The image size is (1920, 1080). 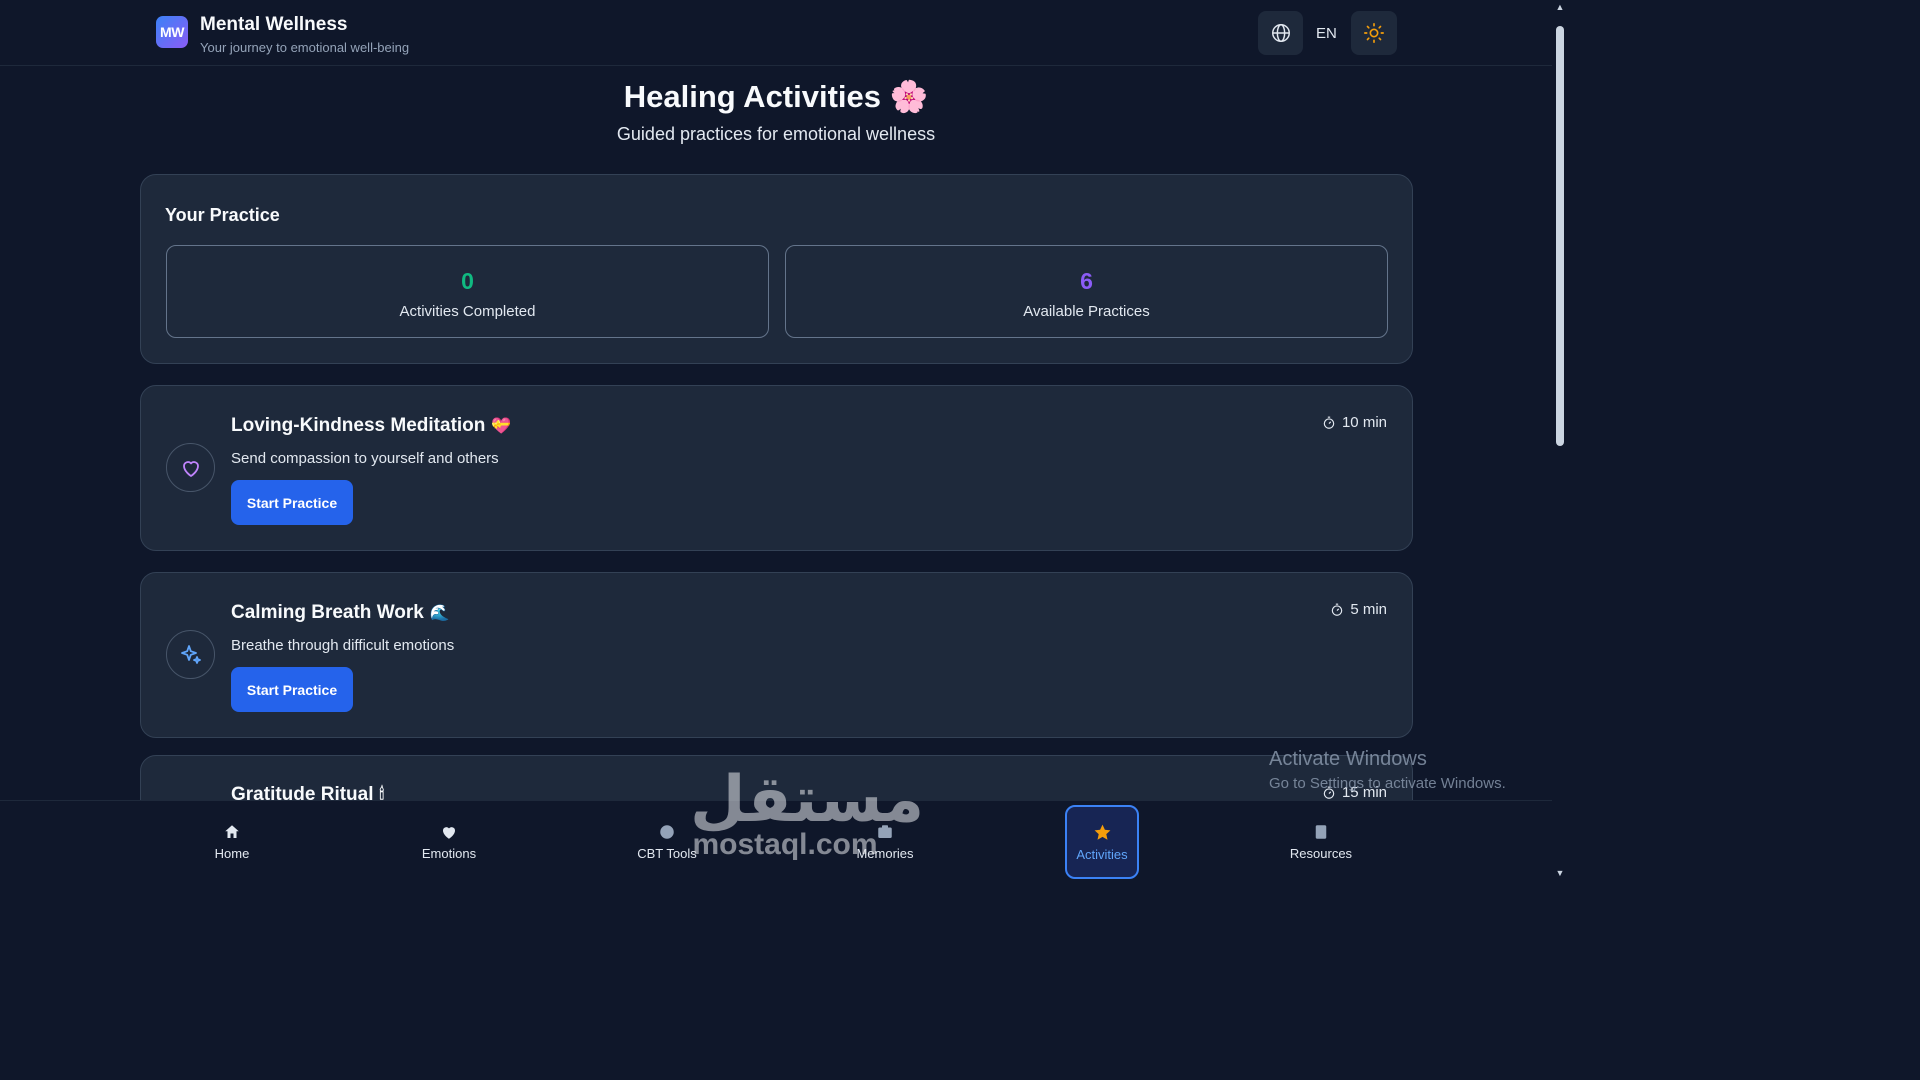 What do you see at coordinates (1102, 854) in the screenshot?
I see `nav-label: Activities` at bounding box center [1102, 854].